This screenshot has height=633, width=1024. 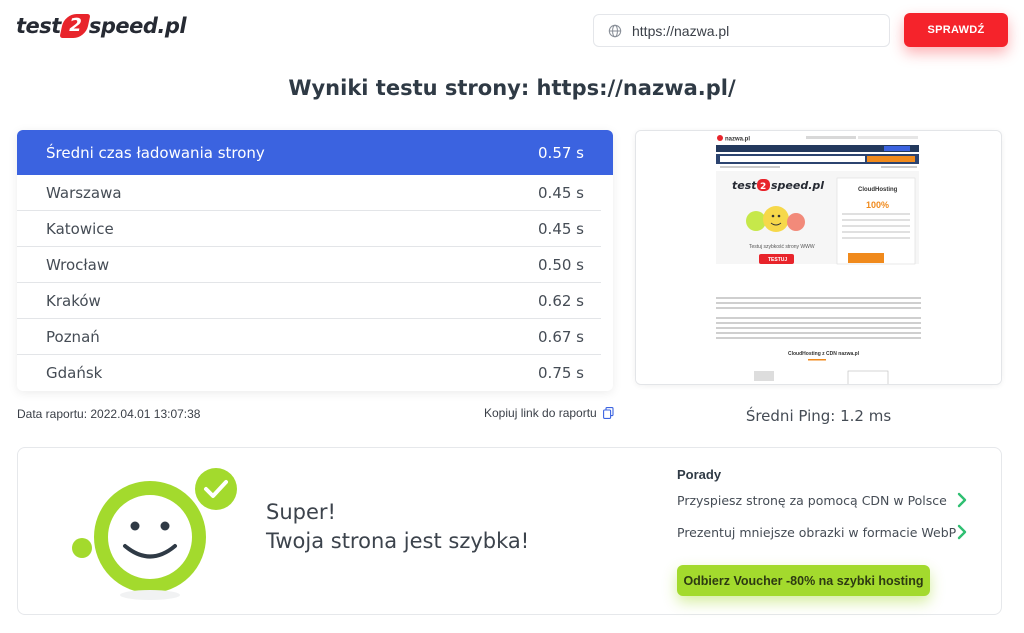 What do you see at coordinates (155, 152) in the screenshot?
I see `results-header-label: Średni czas ładowania strony` at bounding box center [155, 152].